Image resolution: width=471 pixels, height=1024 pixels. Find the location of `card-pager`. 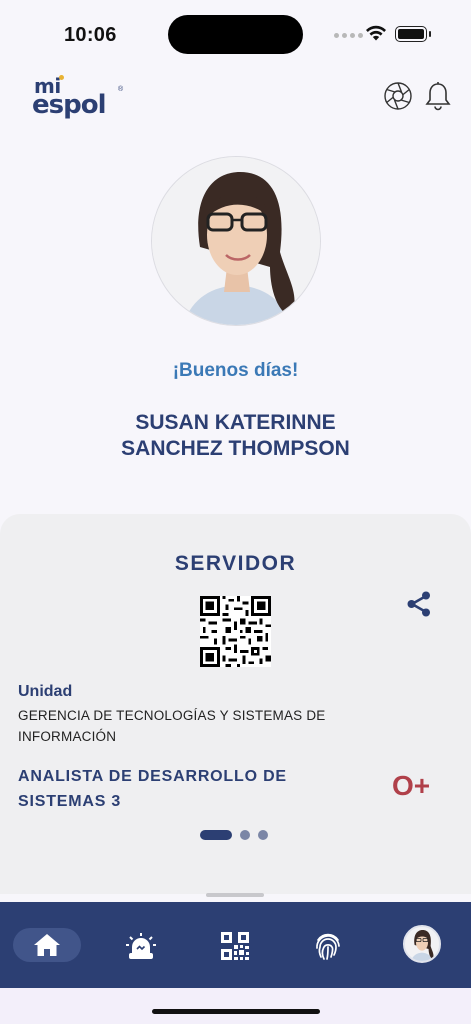

card-pager is located at coordinates (234, 835).